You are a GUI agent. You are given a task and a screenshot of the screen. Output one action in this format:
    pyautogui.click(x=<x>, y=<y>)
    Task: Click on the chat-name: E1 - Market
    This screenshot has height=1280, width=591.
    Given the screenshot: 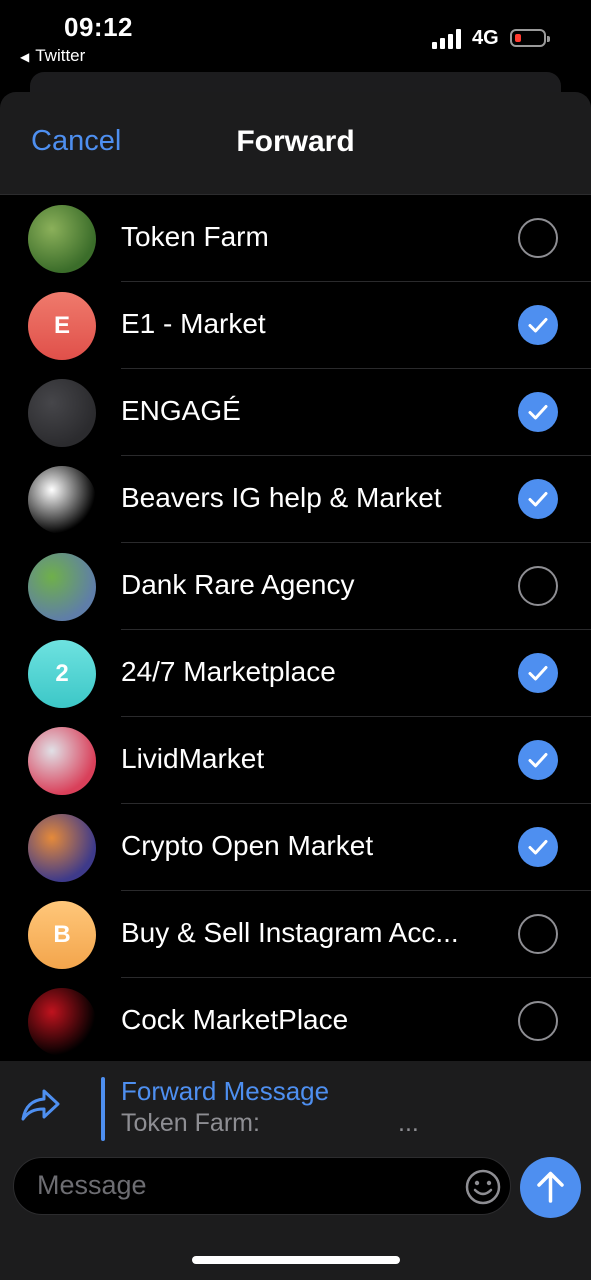 What is the action you would take?
    pyautogui.click(x=193, y=323)
    